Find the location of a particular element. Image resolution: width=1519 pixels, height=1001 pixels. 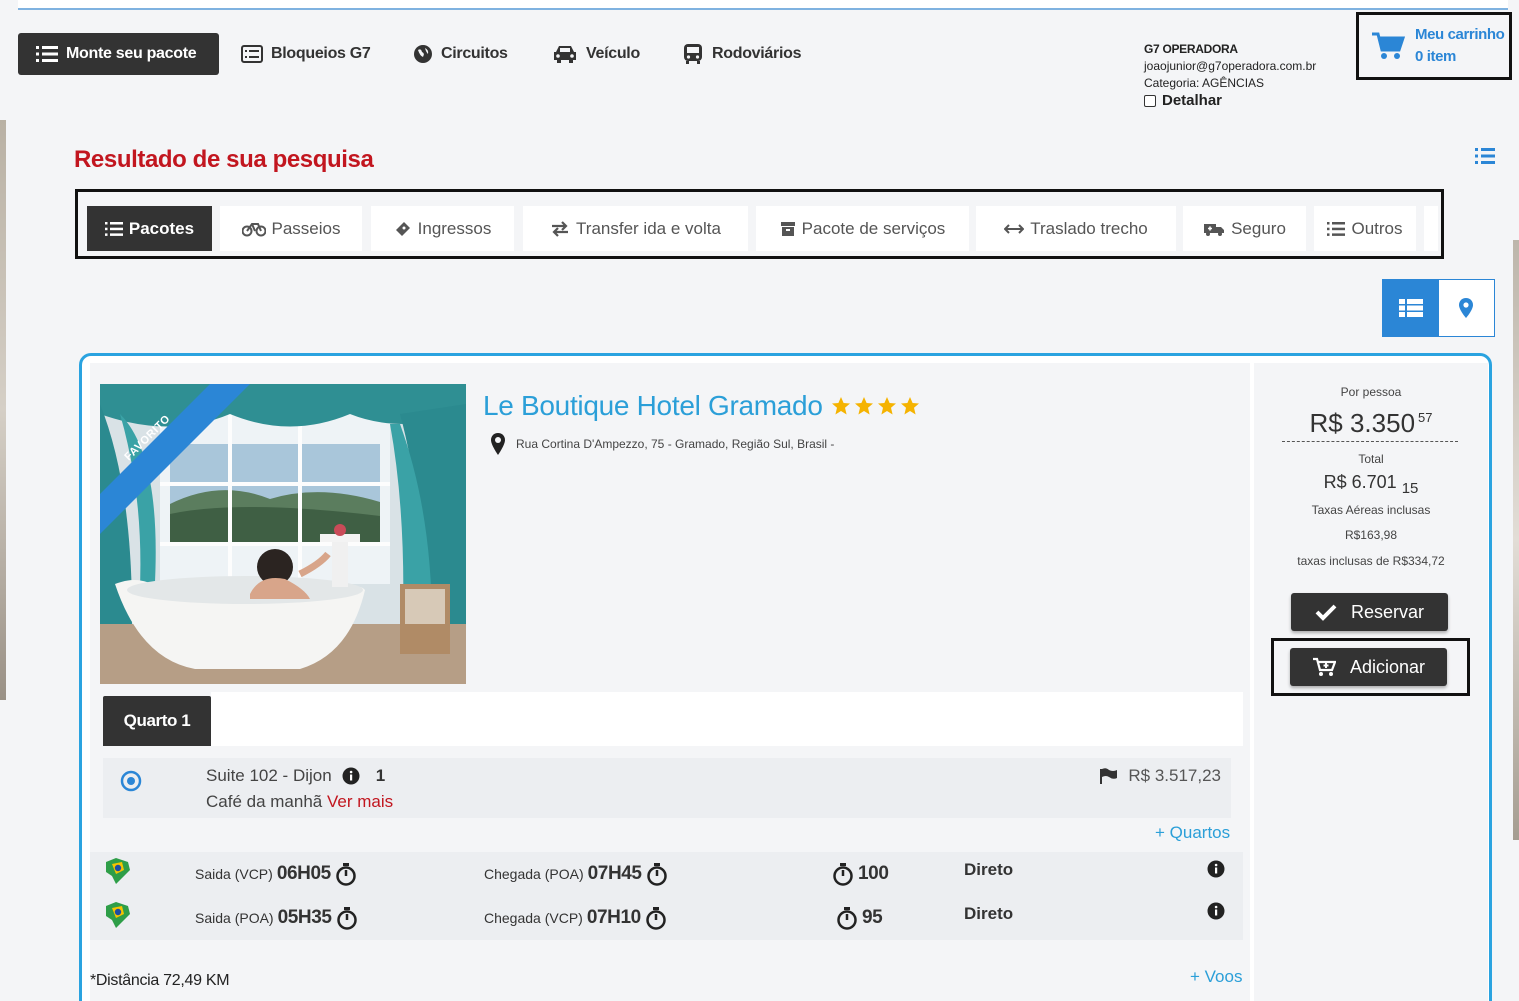

airline-logo-icon is located at coordinates (118, 871).